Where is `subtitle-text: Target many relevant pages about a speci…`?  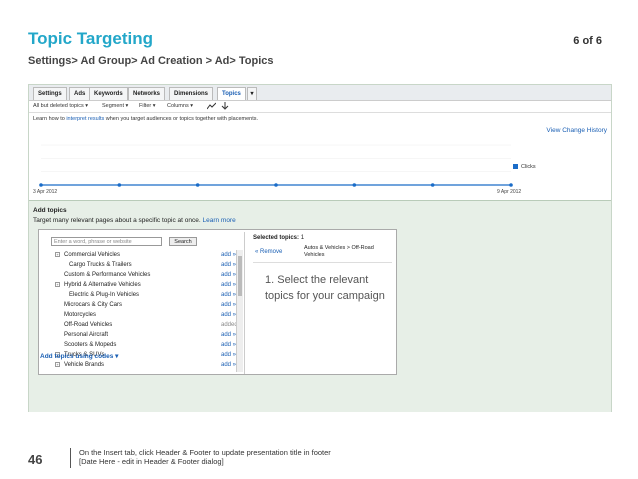
subtitle-text: Target many relevant pages about a speci… is located at coordinates (118, 220).